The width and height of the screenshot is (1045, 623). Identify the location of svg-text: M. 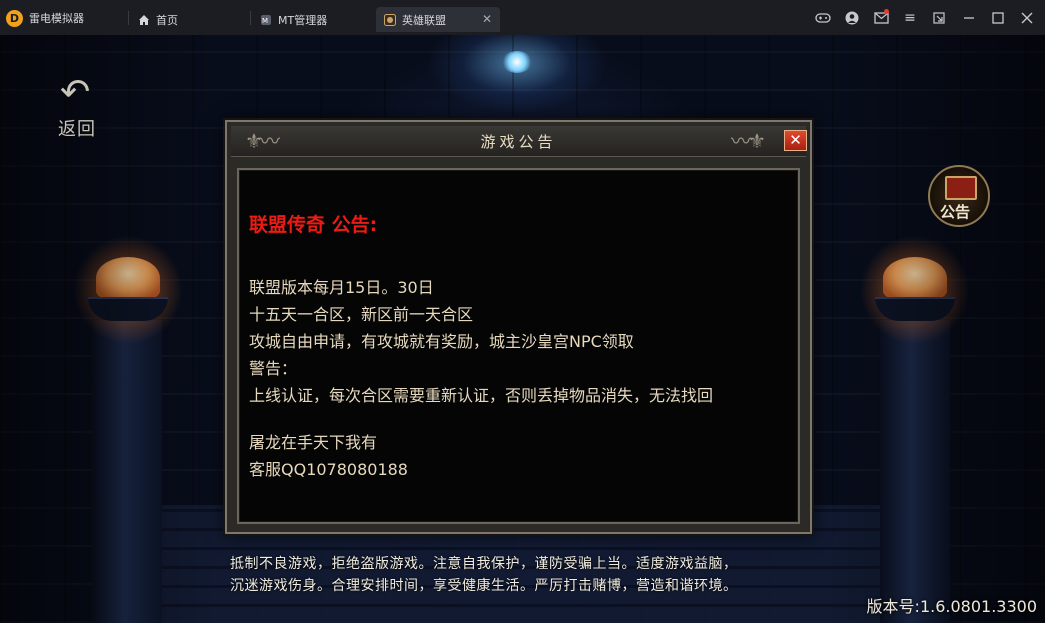
(265, 21).